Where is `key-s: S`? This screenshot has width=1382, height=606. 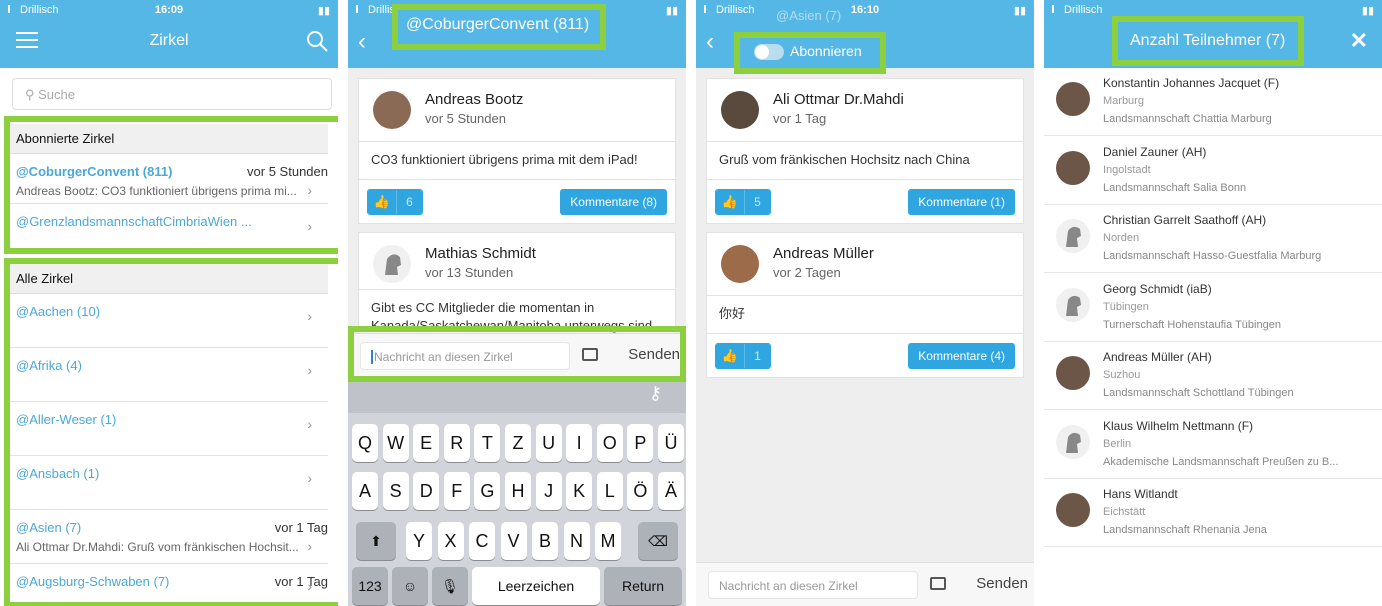
key-s: S is located at coordinates (395, 491).